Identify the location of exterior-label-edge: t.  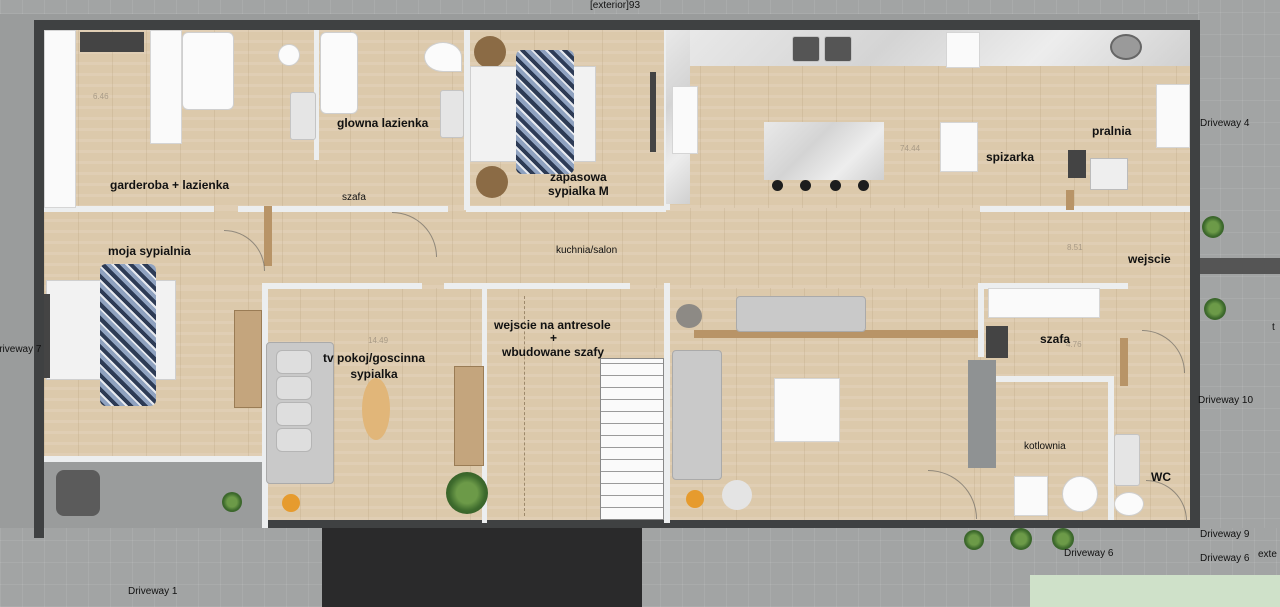
(1273, 327).